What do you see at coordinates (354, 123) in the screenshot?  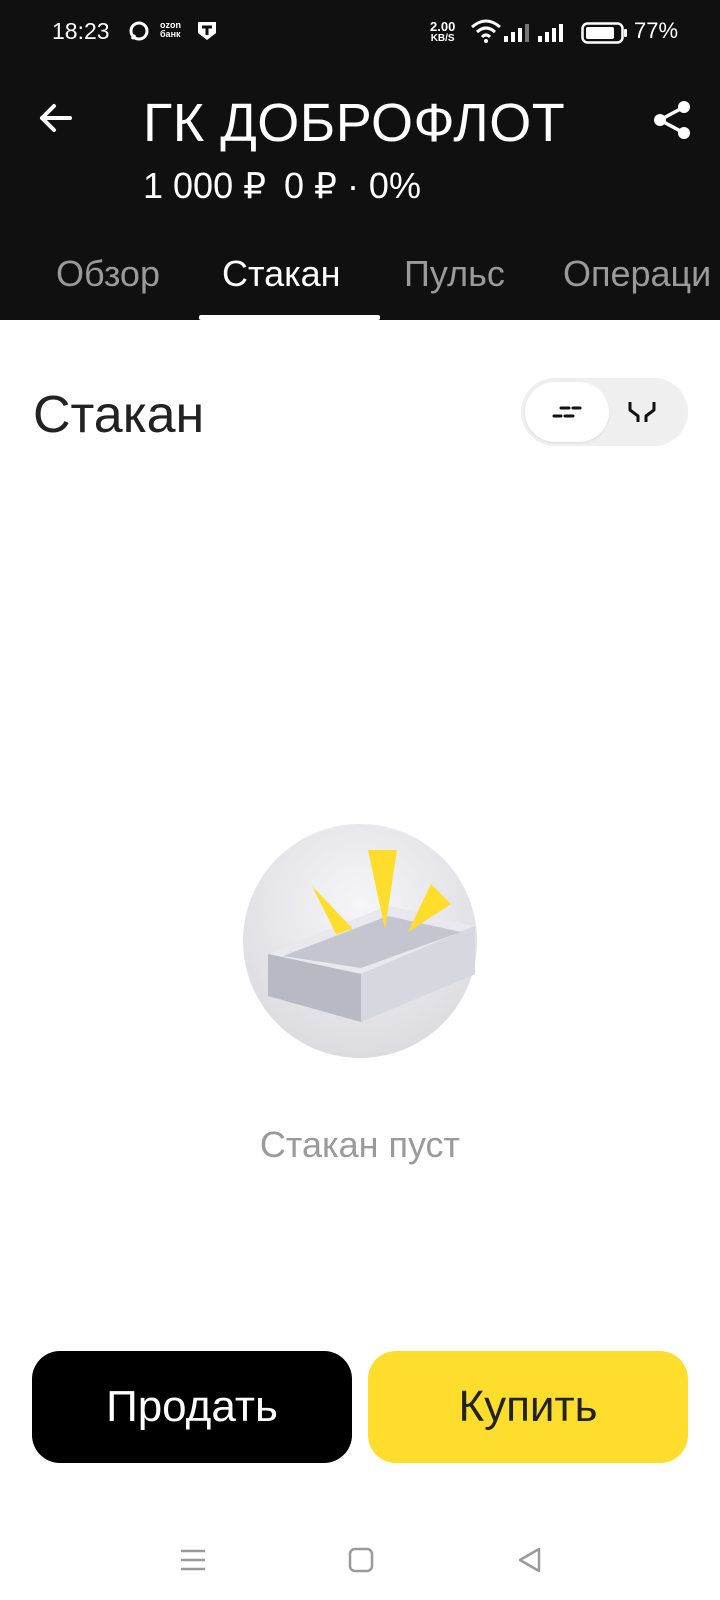 I see `instrument-title: ГК ДОБРОФЛОТ` at bounding box center [354, 123].